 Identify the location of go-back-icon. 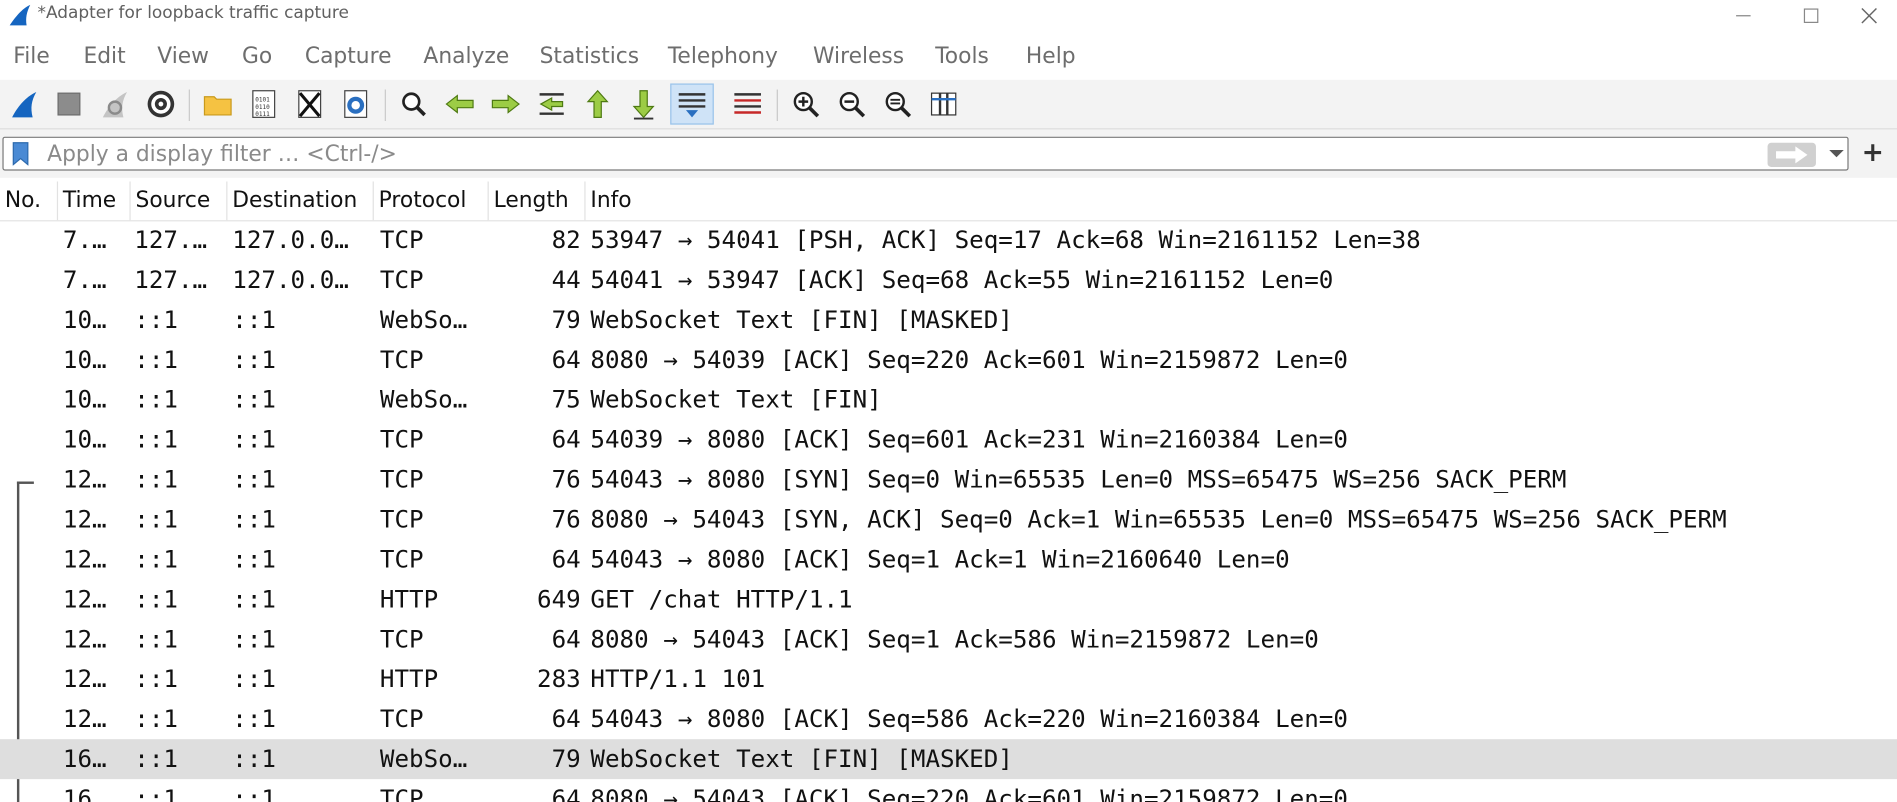
(459, 104).